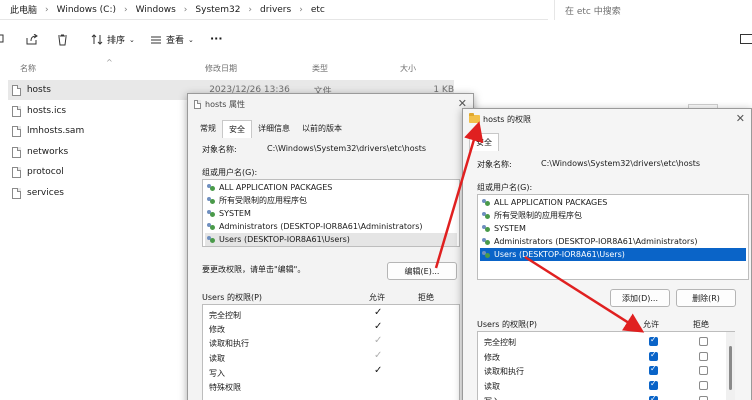 This screenshot has width=752, height=400. What do you see at coordinates (584, 294) in the screenshot?
I see `arrow-users-to-allow` at bounding box center [584, 294].